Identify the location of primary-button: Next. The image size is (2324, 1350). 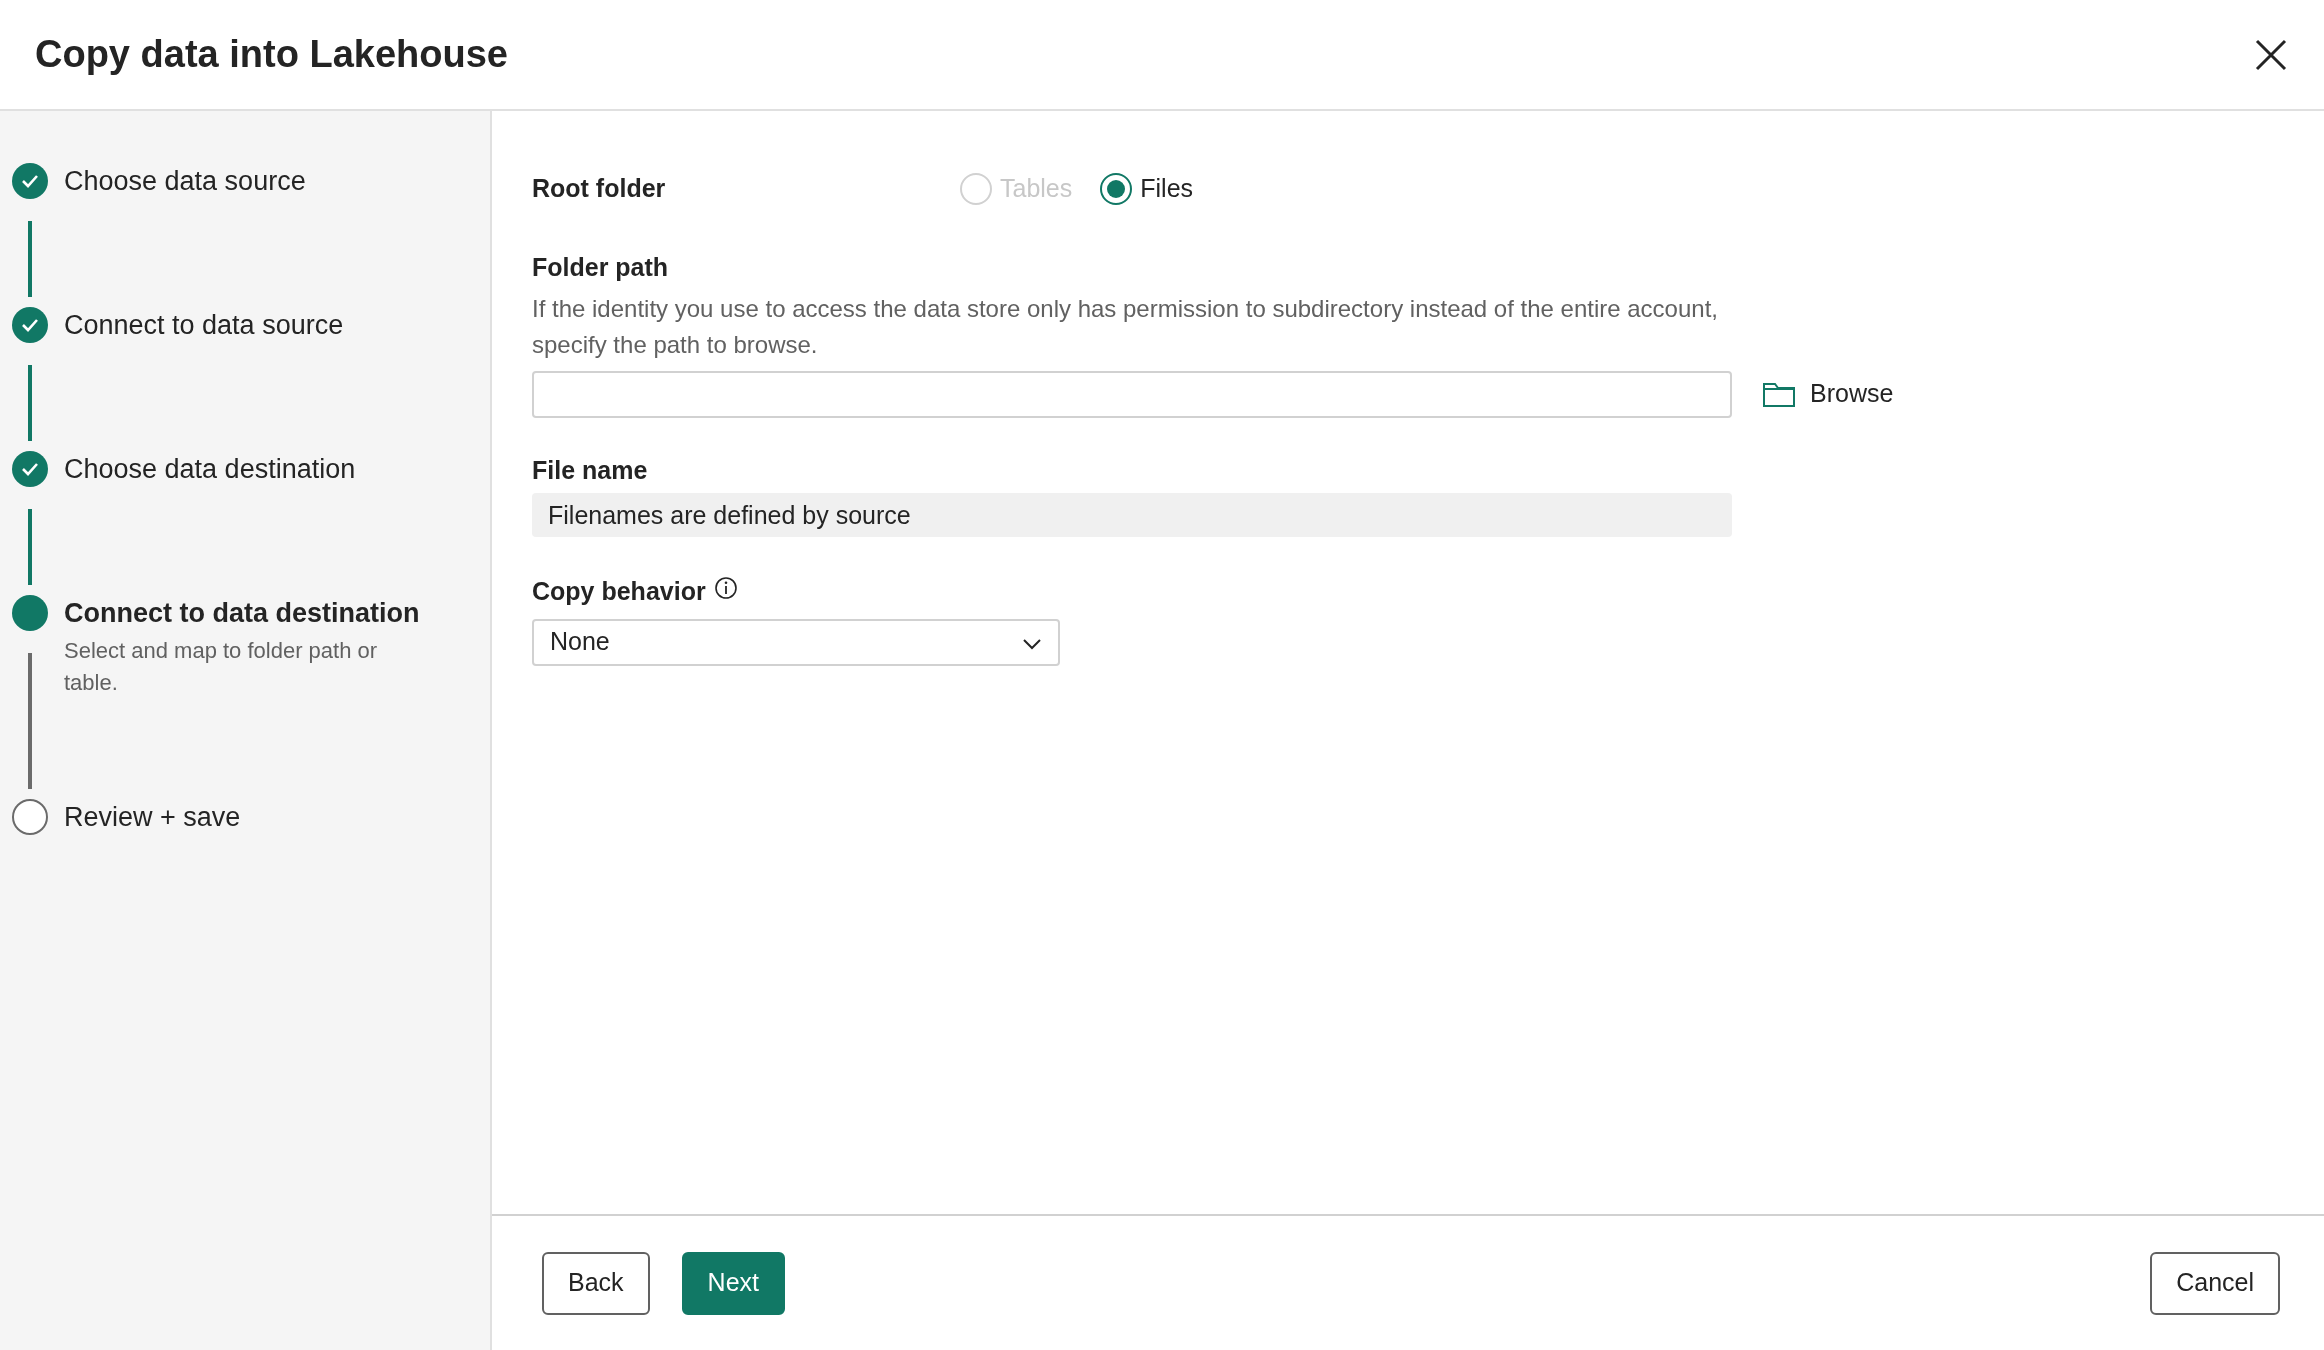
(733, 1283).